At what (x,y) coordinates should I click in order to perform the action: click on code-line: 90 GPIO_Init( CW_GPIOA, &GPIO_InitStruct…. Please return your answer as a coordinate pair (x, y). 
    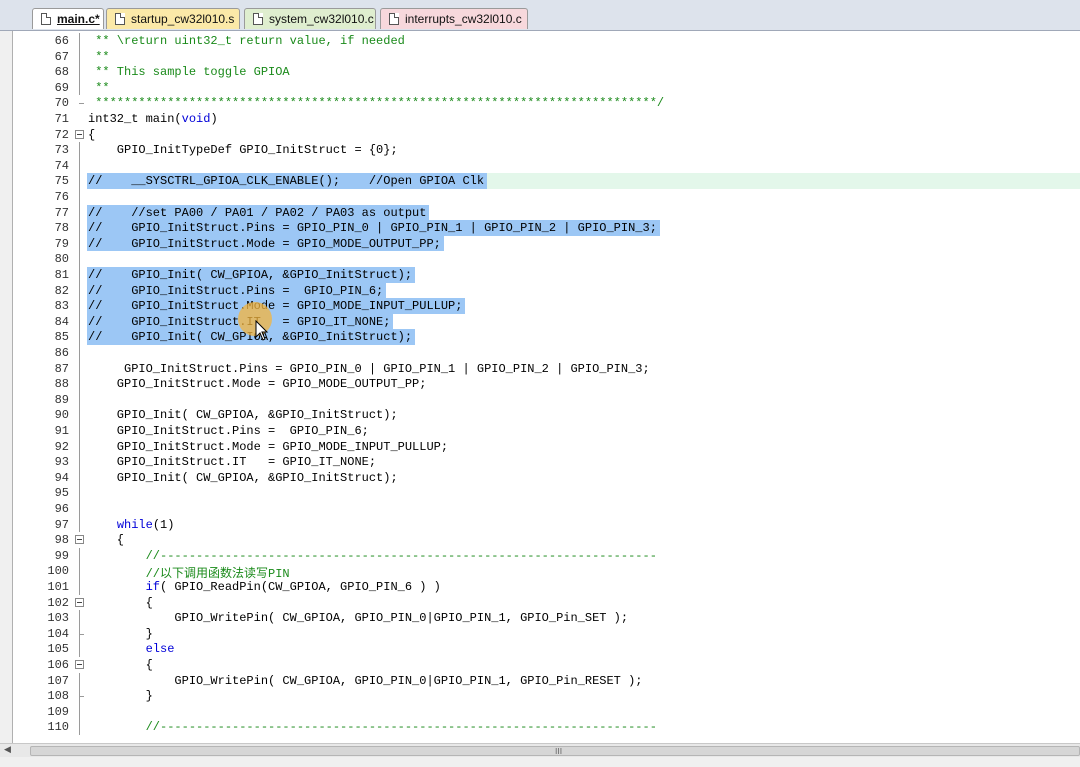
    Looking at the image, I should click on (546, 415).